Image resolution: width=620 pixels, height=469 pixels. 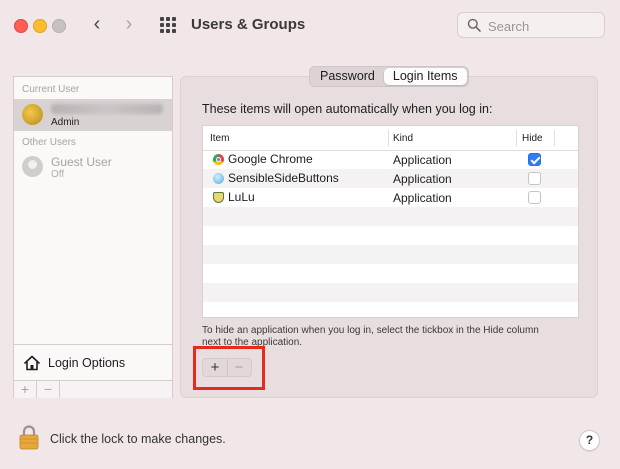 What do you see at coordinates (390, 159) in the screenshot?
I see `table-row: Google Chrome Application` at bounding box center [390, 159].